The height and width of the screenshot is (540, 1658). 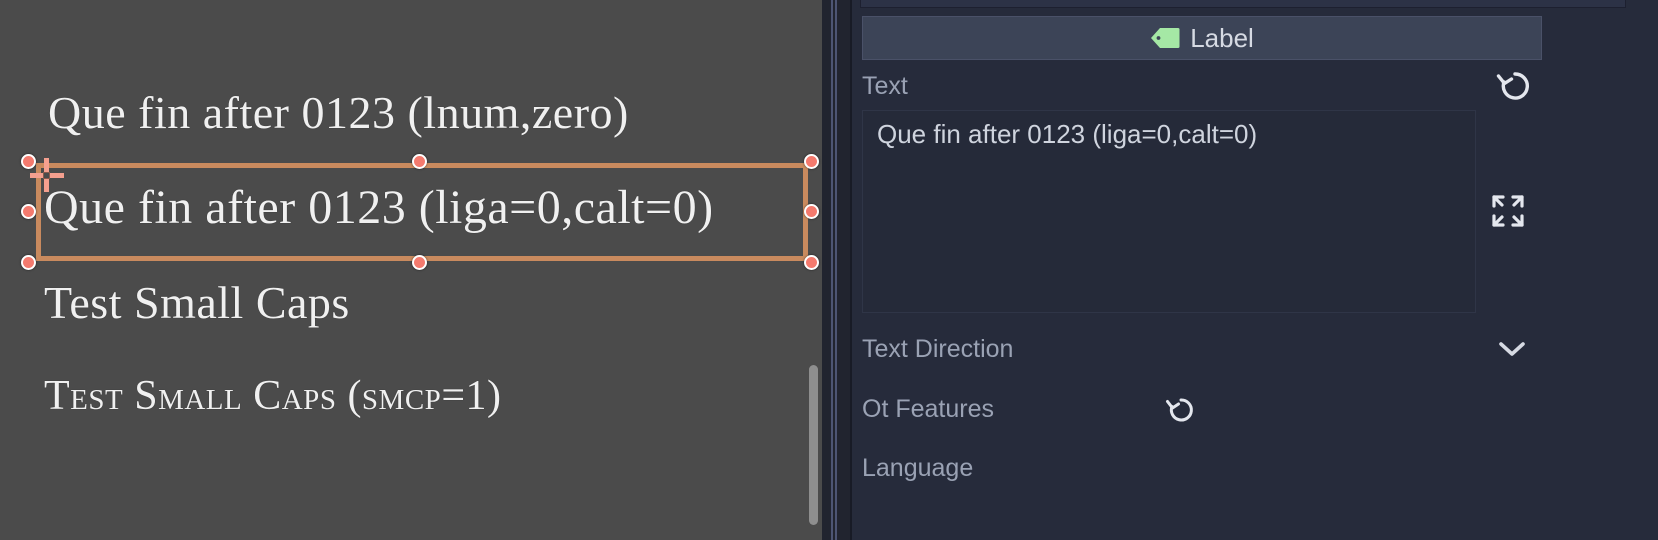 I want to click on ot-features-label: Ot Features, so click(x=928, y=408).